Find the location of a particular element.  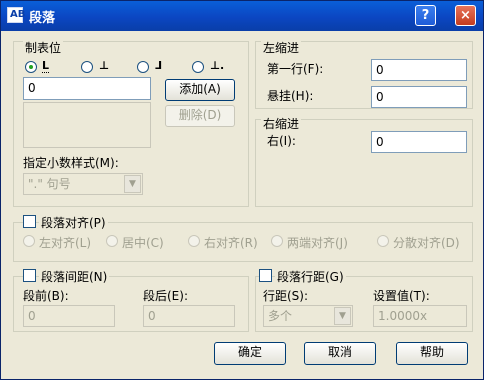

decimal-style-label: 指定小数样式(M): is located at coordinates (71, 163).